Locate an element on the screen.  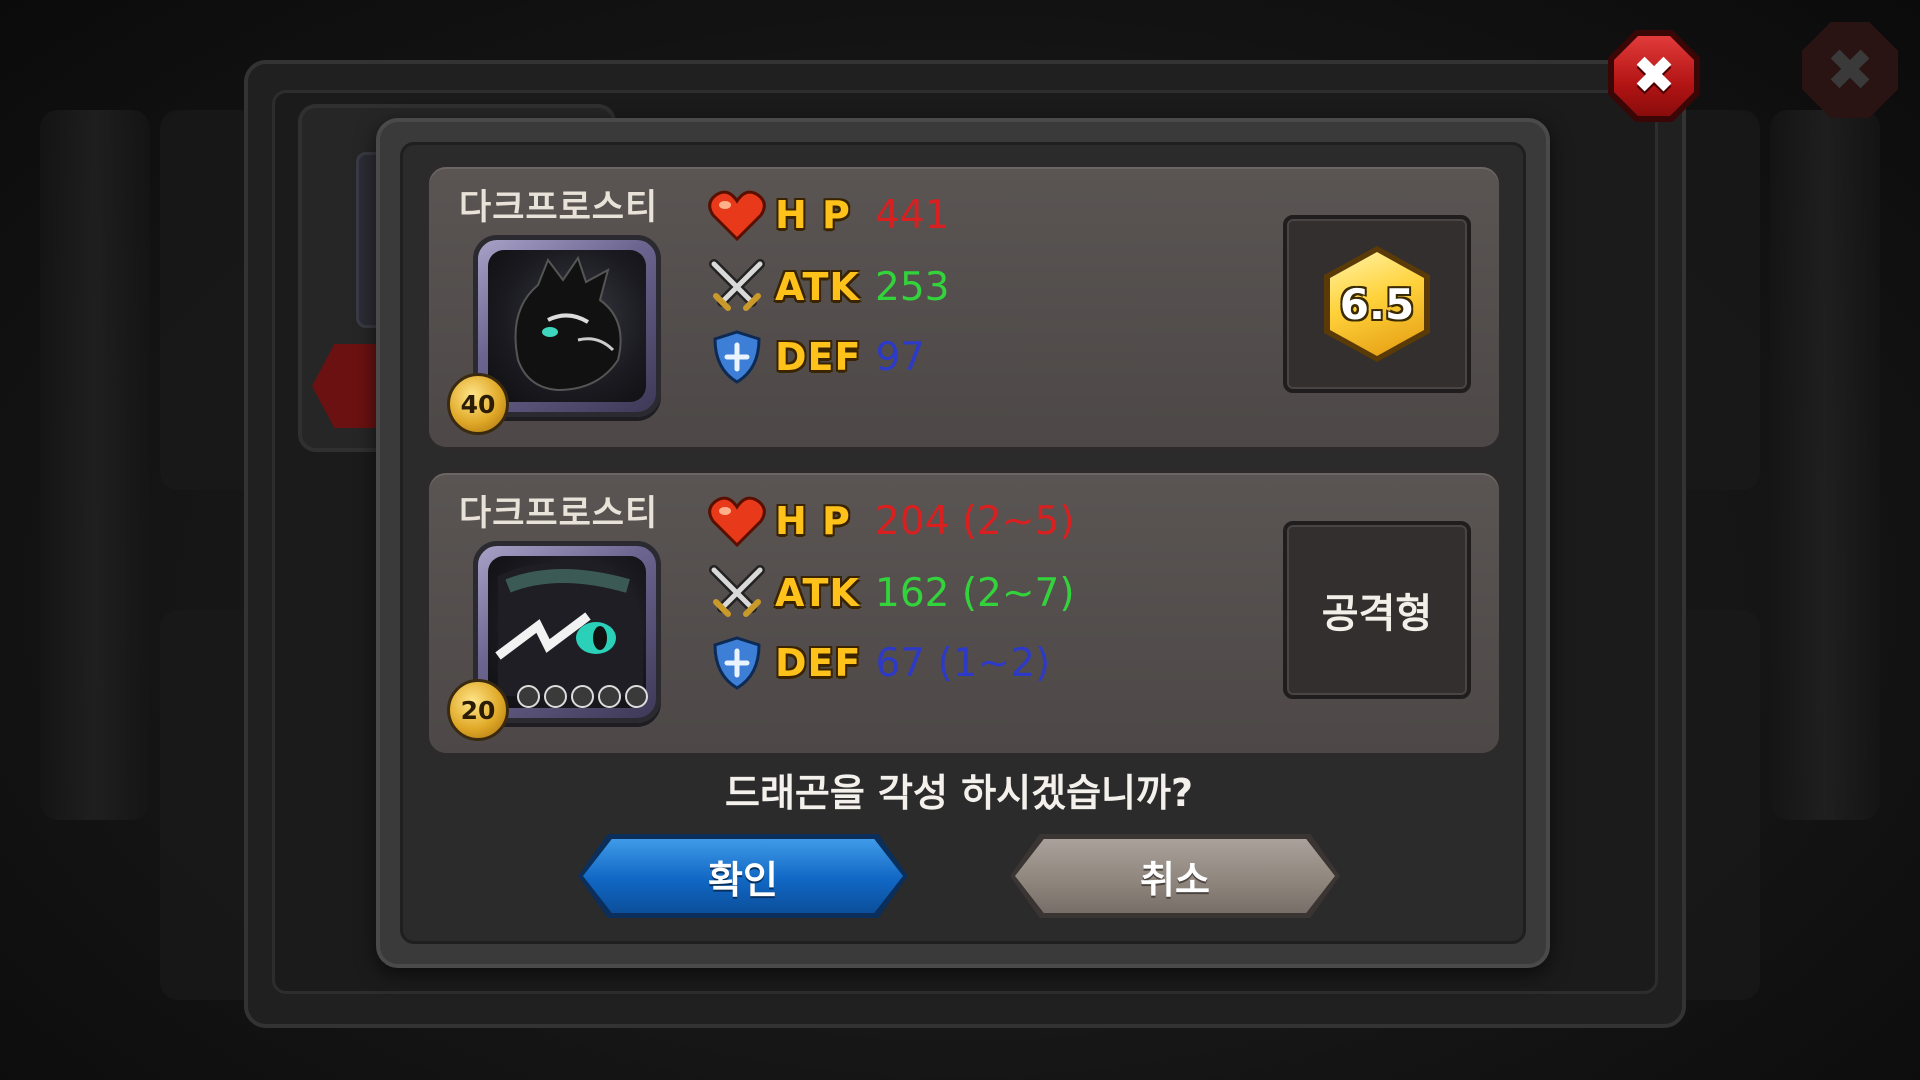
grade-box: 6.5 is located at coordinates (1377, 304).